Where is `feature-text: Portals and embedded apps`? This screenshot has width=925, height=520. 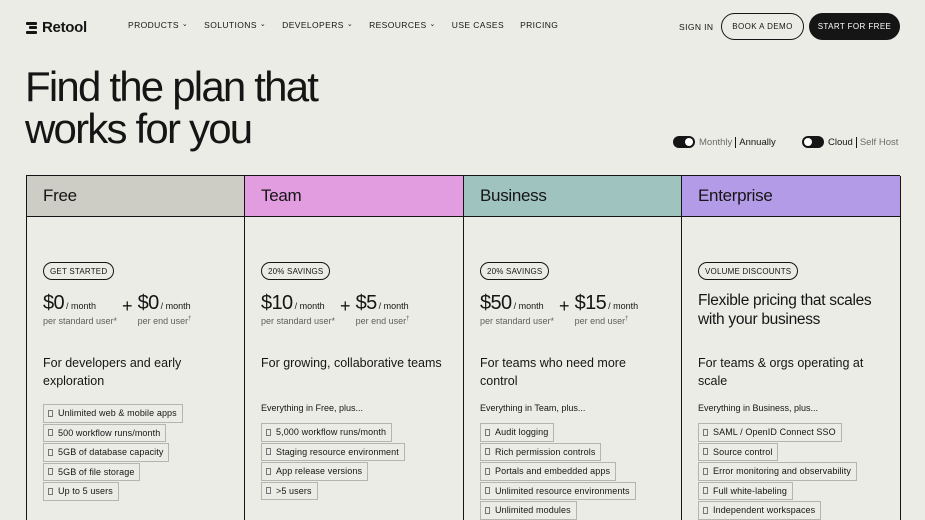
feature-text: Portals and embedded apps is located at coordinates (553, 471).